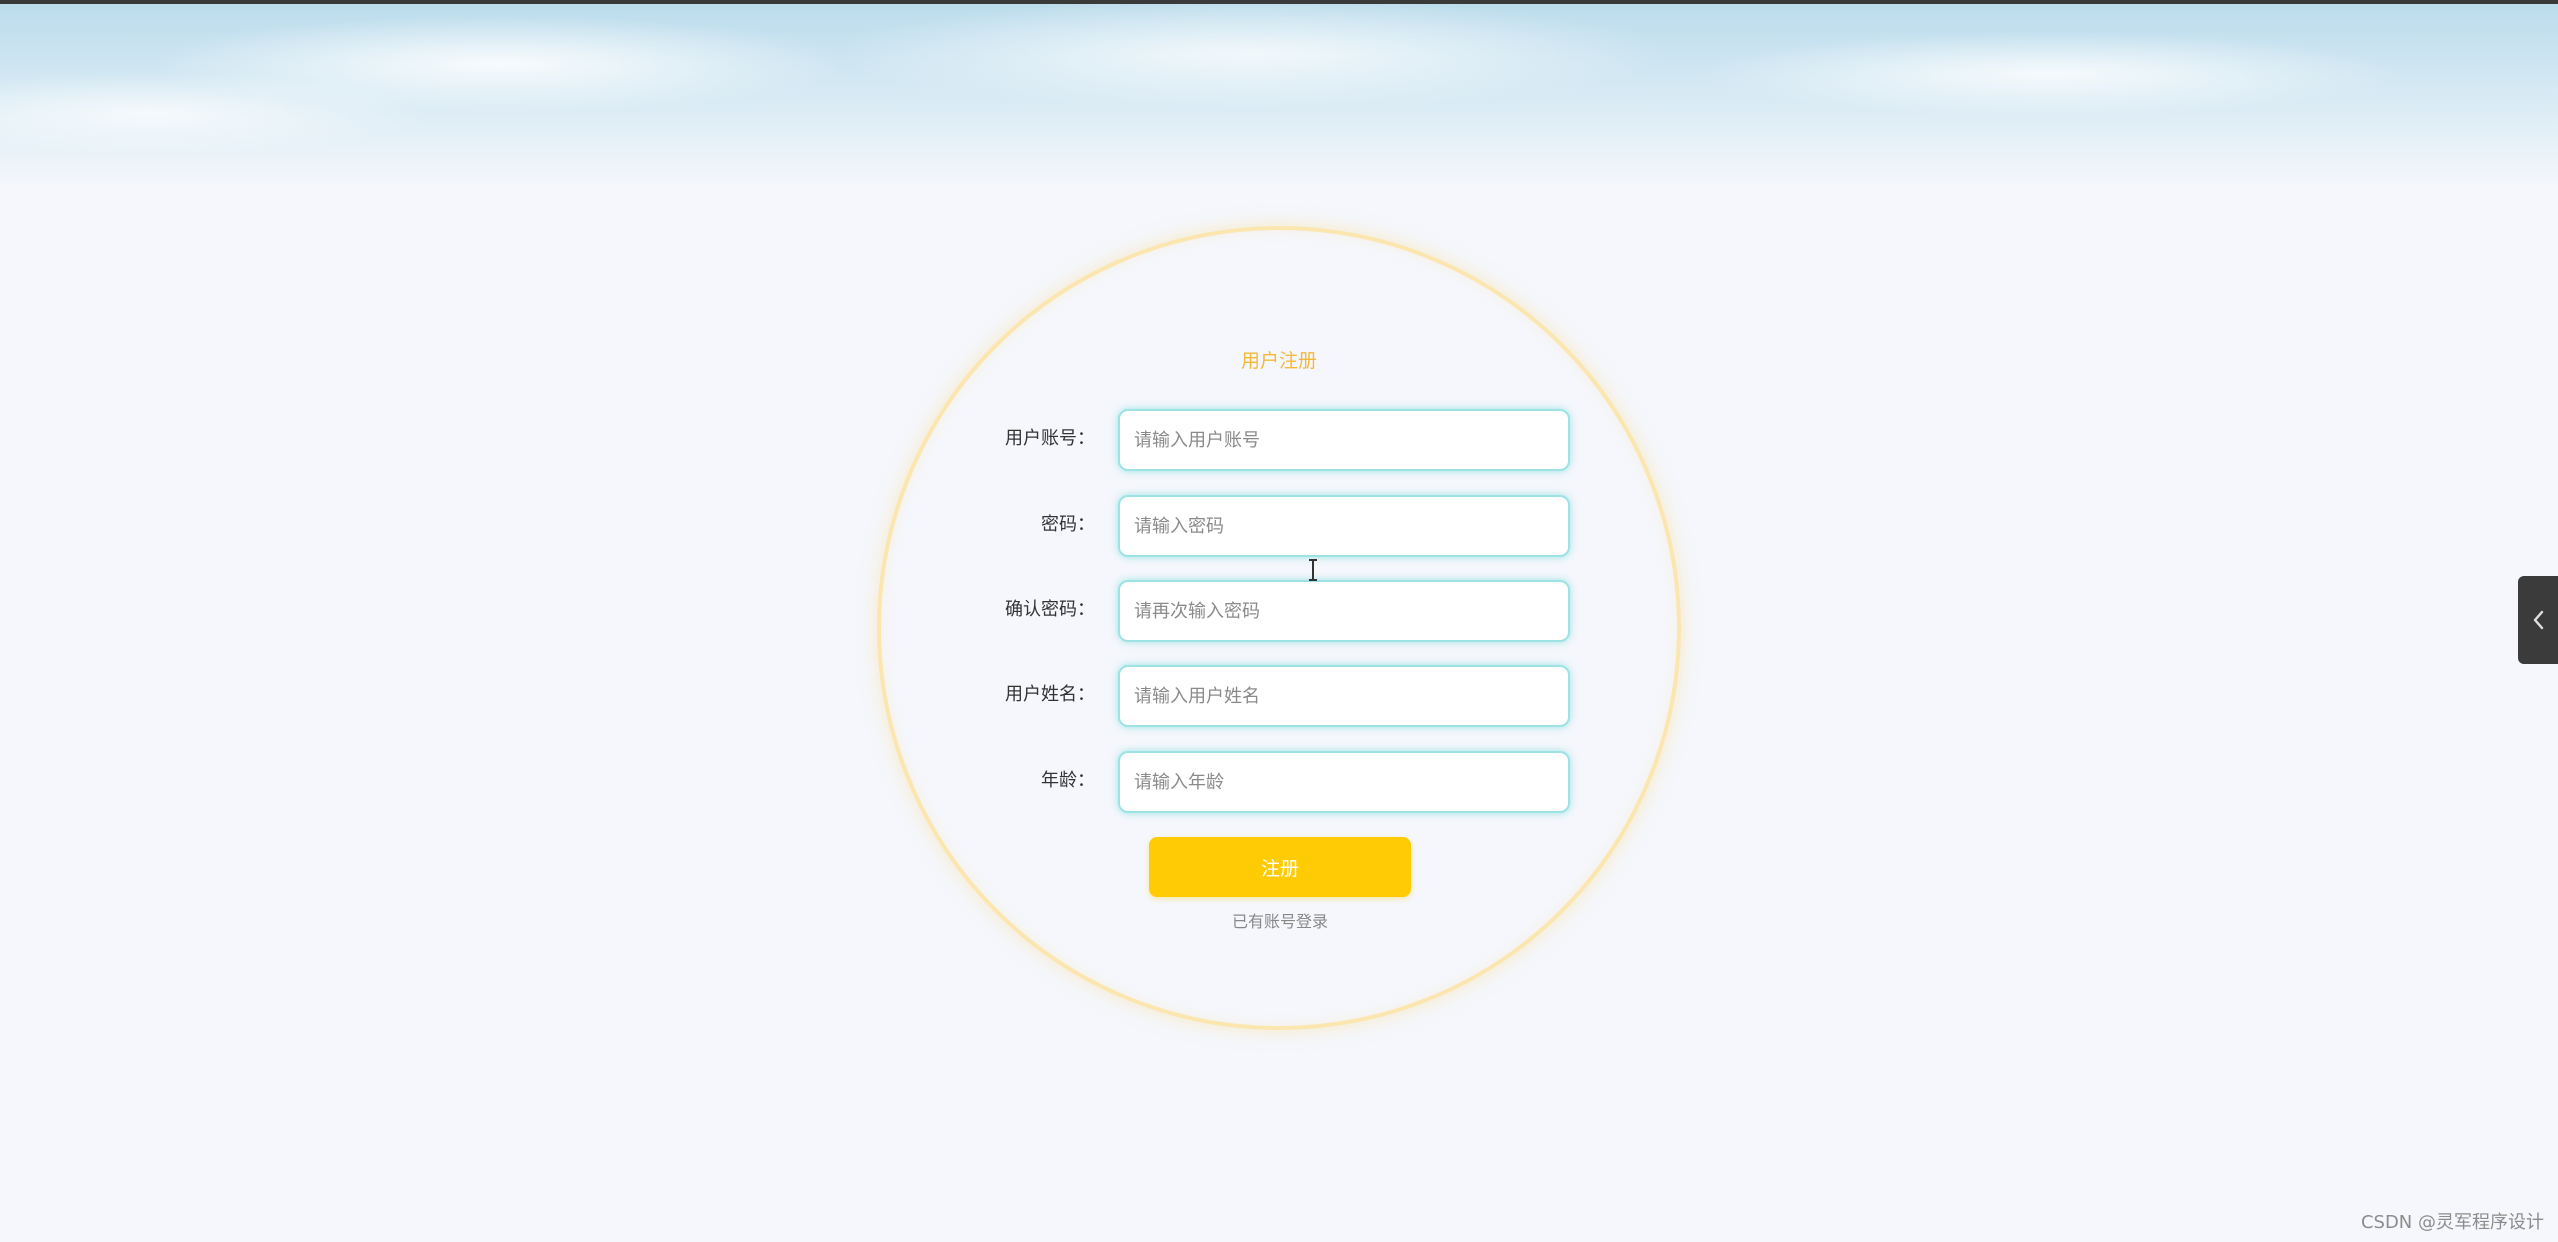 Image resolution: width=2558 pixels, height=1242 pixels. Describe the element at coordinates (1344, 696) in the screenshot. I see `real-name-input` at that location.